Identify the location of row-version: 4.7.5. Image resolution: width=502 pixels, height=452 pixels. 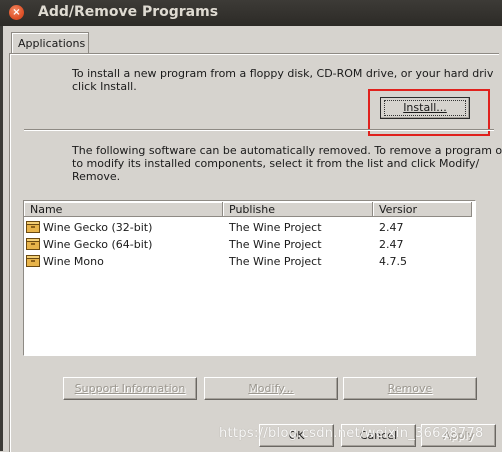
(393, 261).